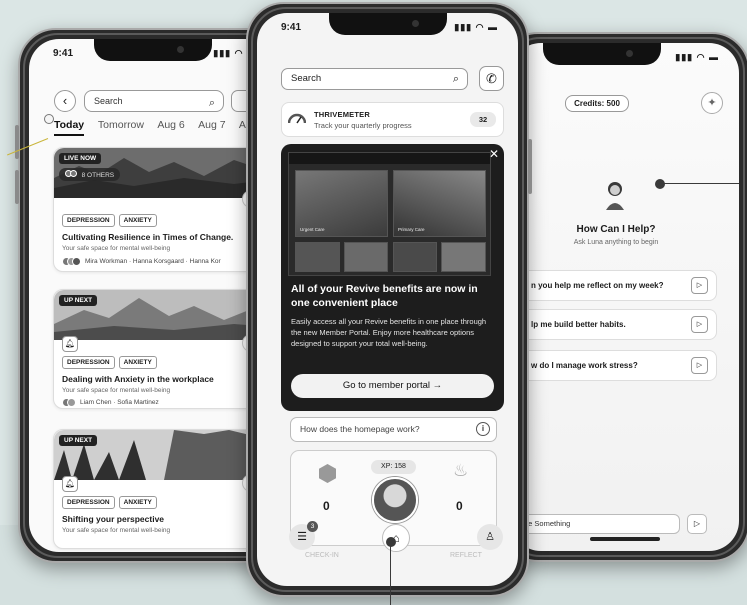 The image size is (747, 605). Describe the element at coordinates (491, 78) in the screenshot. I see `phone-icon: ✆` at that location.